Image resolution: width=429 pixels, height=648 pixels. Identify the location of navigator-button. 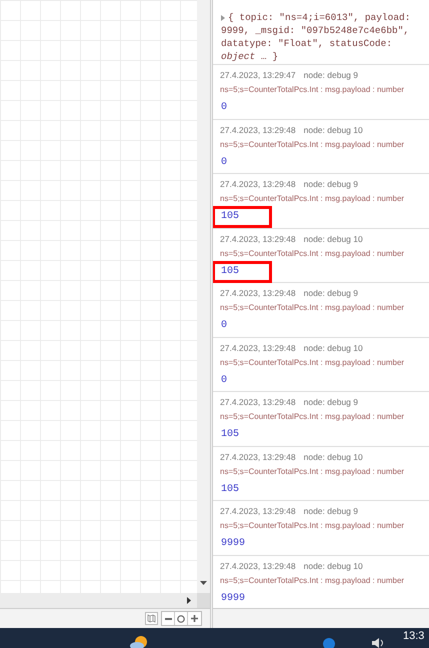
(151, 618).